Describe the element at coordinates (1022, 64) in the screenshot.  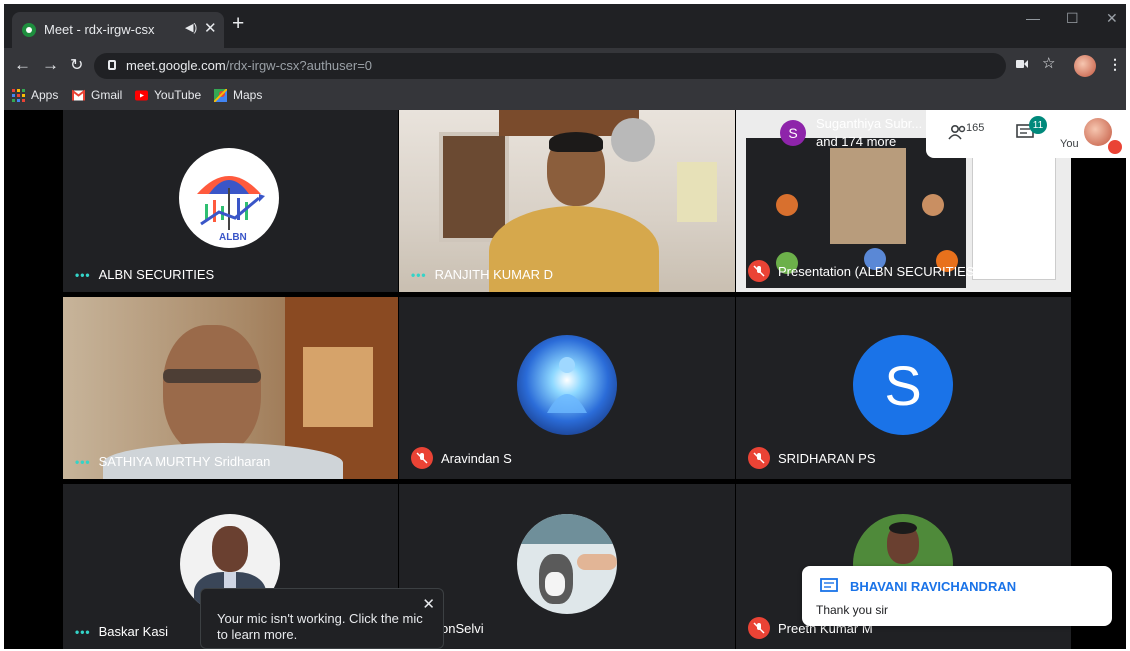
I see `camera-in-use-icon` at that location.